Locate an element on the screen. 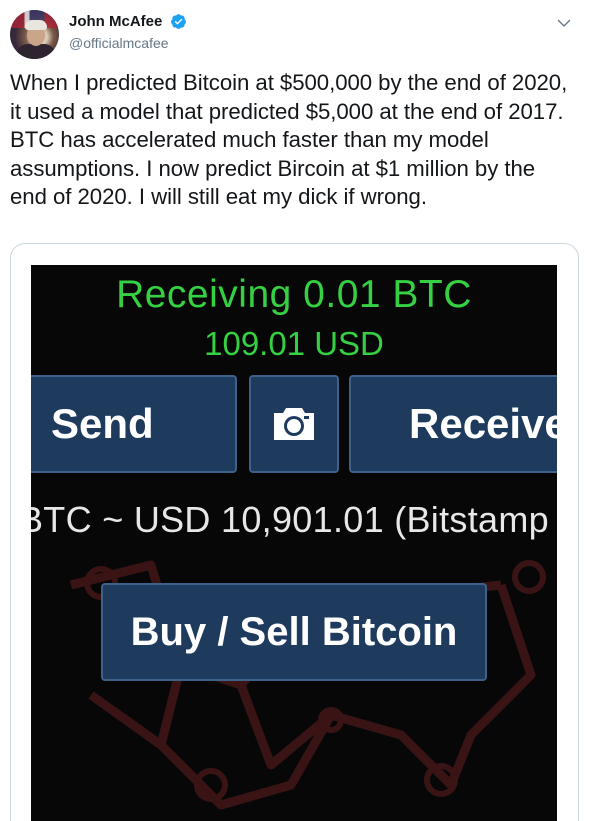 This screenshot has height=821, width=593. camera-button is located at coordinates (294, 424).